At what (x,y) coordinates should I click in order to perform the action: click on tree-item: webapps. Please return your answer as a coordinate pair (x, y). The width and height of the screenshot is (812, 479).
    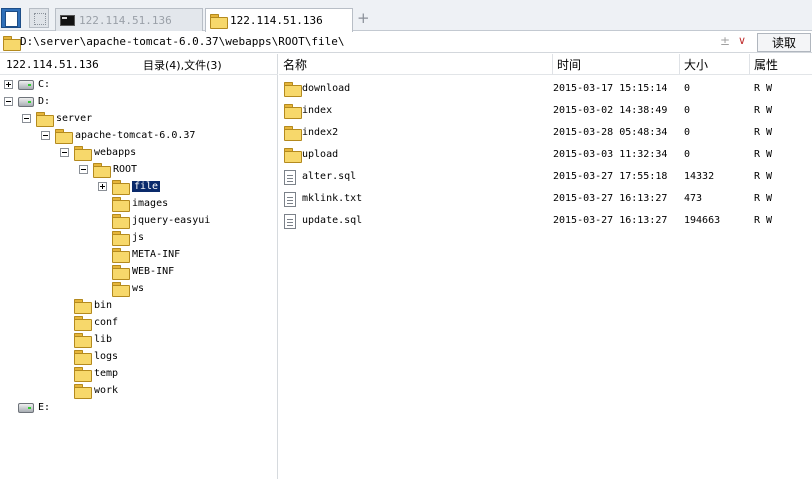
    Looking at the image, I should click on (105, 152).